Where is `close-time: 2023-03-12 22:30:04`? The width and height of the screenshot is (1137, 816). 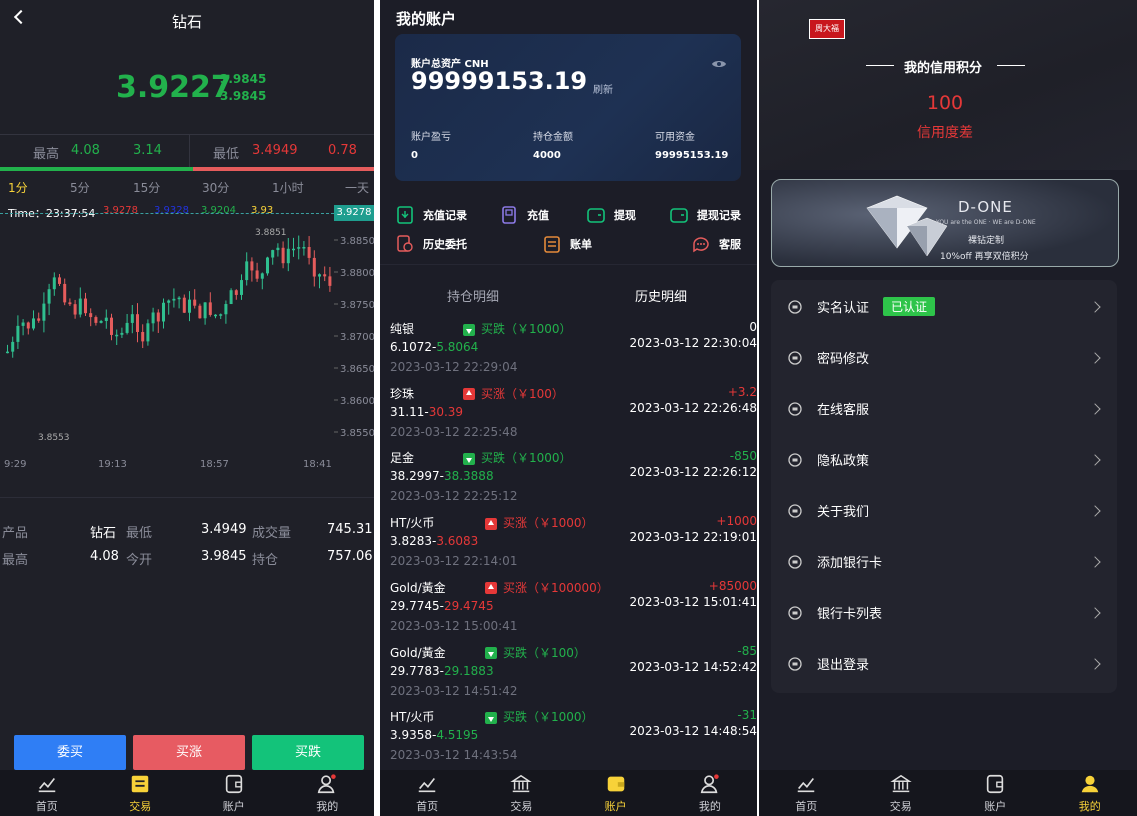
close-time: 2023-03-12 22:30:04 is located at coordinates (693, 343).